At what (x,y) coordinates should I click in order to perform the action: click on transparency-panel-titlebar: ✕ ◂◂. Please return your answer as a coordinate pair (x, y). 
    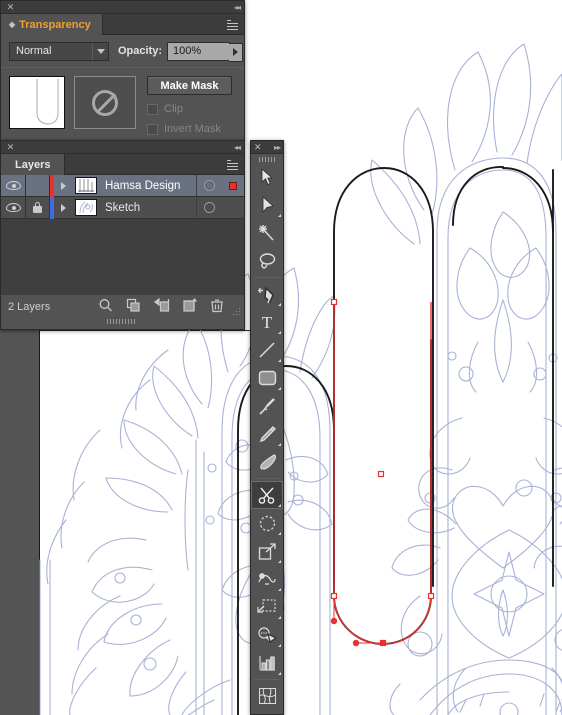
    Looking at the image, I should click on (122, 7).